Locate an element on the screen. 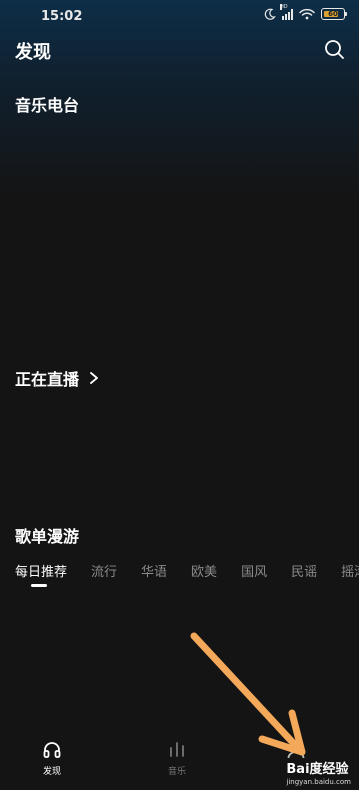  status-time: 15:02 is located at coordinates (62, 16).